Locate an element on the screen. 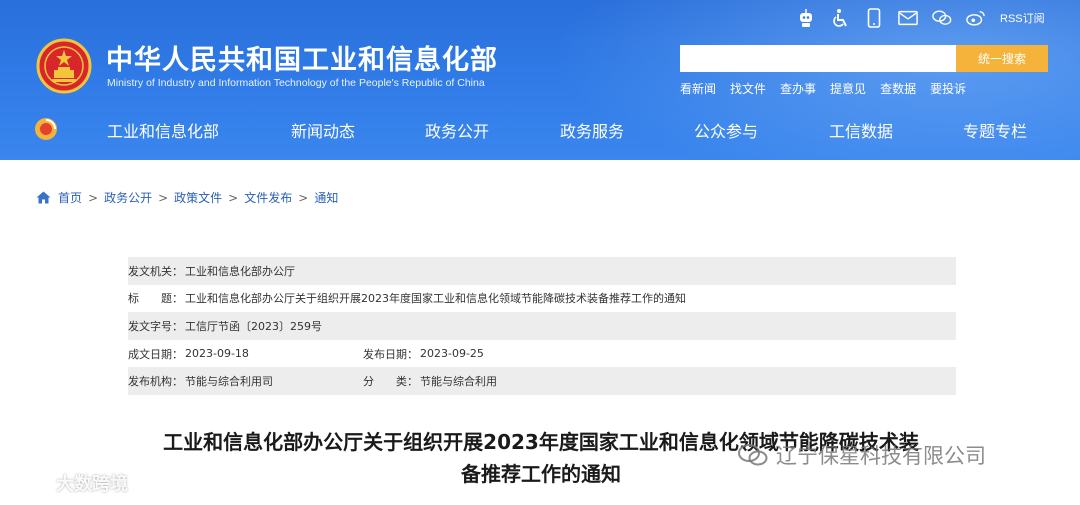 The width and height of the screenshot is (1080, 505). quick-link-services: 查办事 is located at coordinates (798, 88).